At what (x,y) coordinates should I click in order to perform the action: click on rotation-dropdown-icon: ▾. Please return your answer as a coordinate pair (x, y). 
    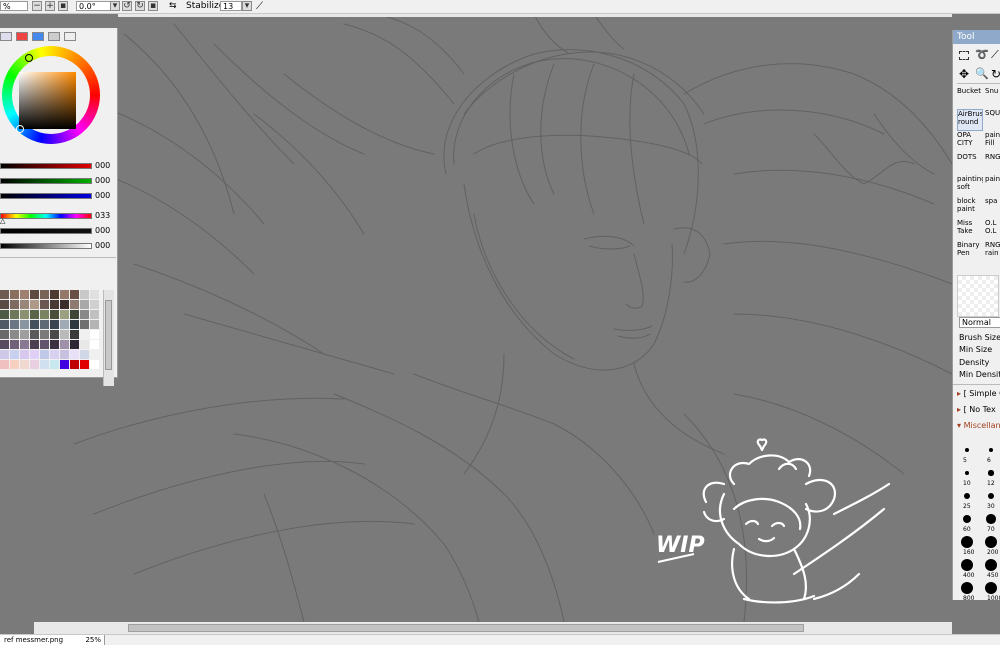
    Looking at the image, I should click on (115, 6).